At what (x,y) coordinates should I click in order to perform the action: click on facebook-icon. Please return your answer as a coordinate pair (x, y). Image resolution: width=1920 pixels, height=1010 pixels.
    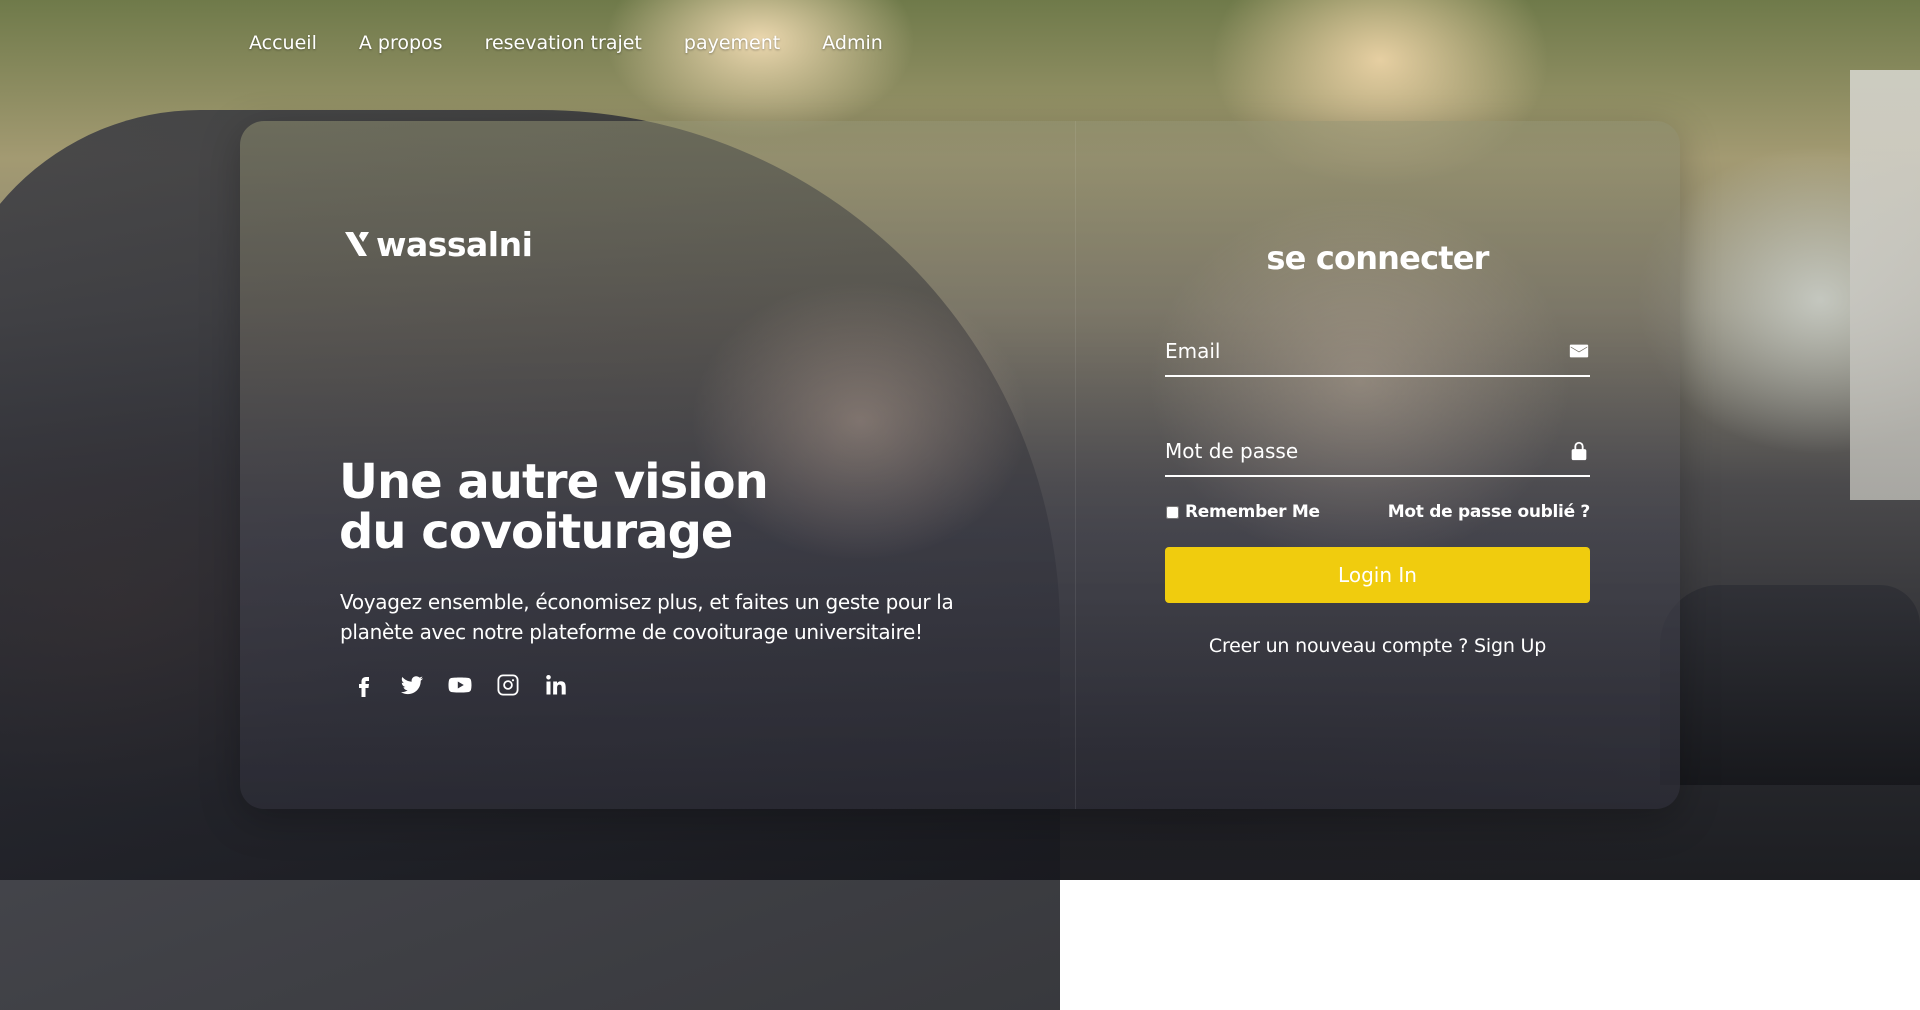
    Looking at the image, I should click on (364, 685).